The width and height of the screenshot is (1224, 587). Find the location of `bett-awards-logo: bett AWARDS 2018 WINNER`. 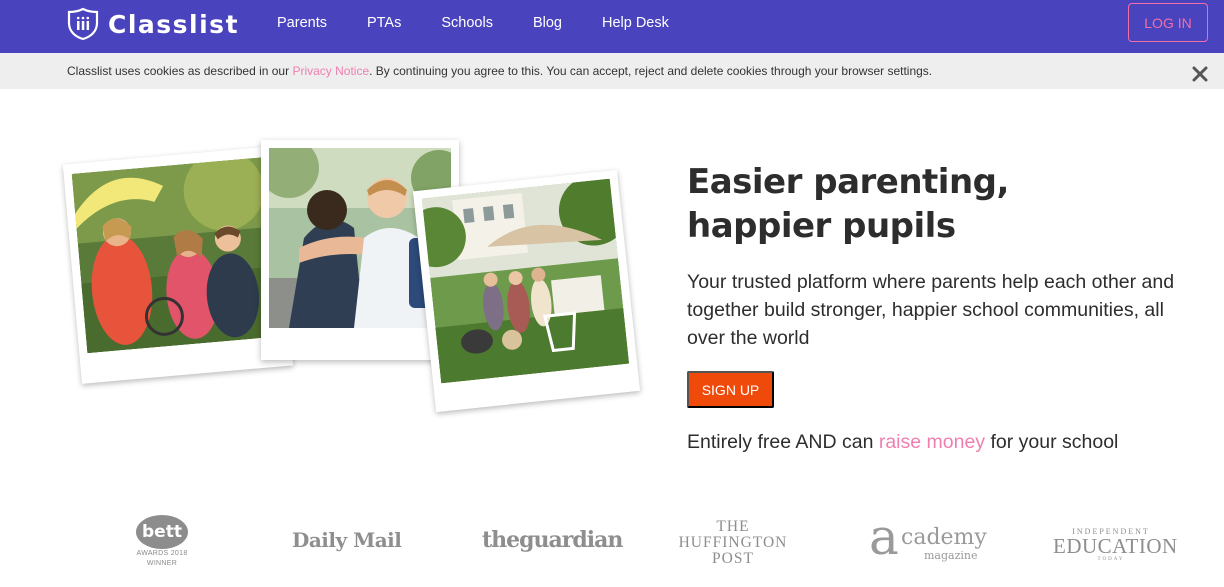

bett-awards-logo: bett AWARDS 2018 WINNER is located at coordinates (162, 545).